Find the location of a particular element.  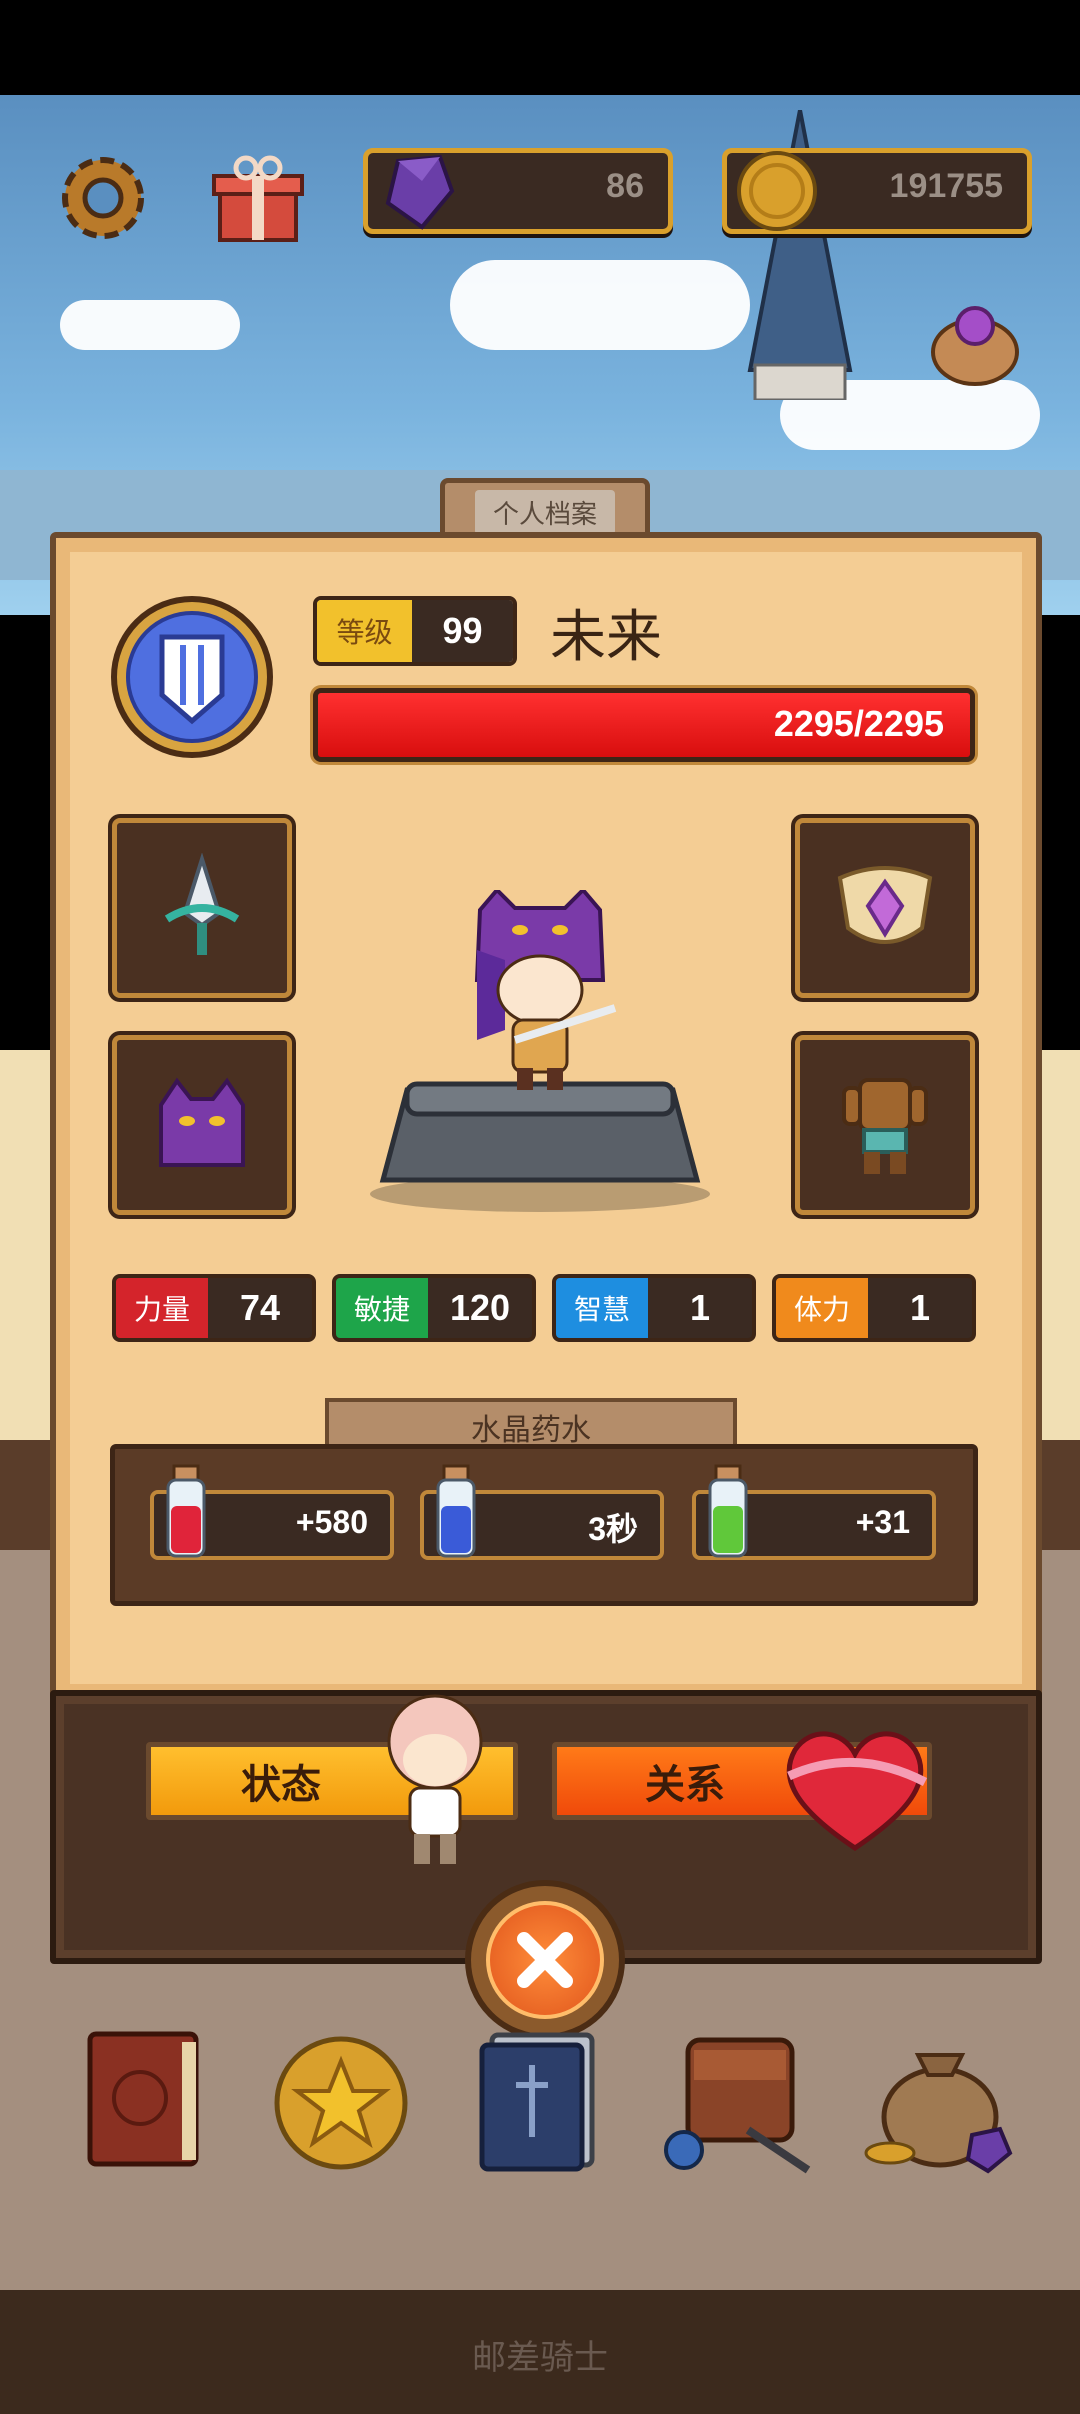

shield-emblem-icon is located at coordinates (192, 677).